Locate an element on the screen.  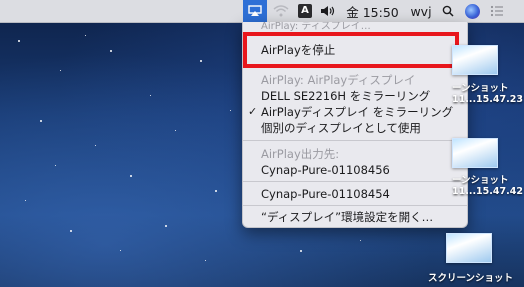
screenshot-file-1-label: ーンショット 11...15.47.23 is located at coordinates (487, 94).